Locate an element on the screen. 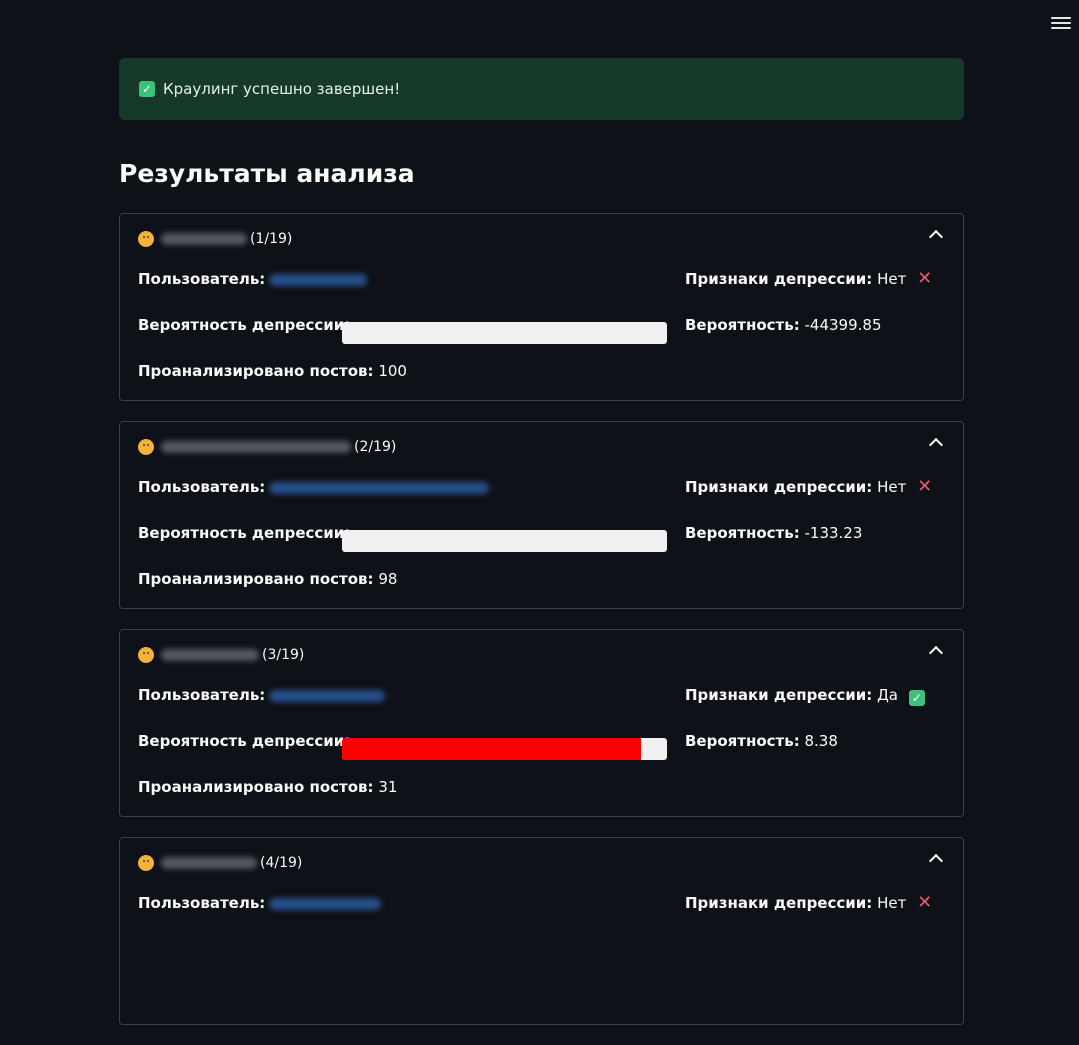  card-counter: (3/19) is located at coordinates (283, 655).